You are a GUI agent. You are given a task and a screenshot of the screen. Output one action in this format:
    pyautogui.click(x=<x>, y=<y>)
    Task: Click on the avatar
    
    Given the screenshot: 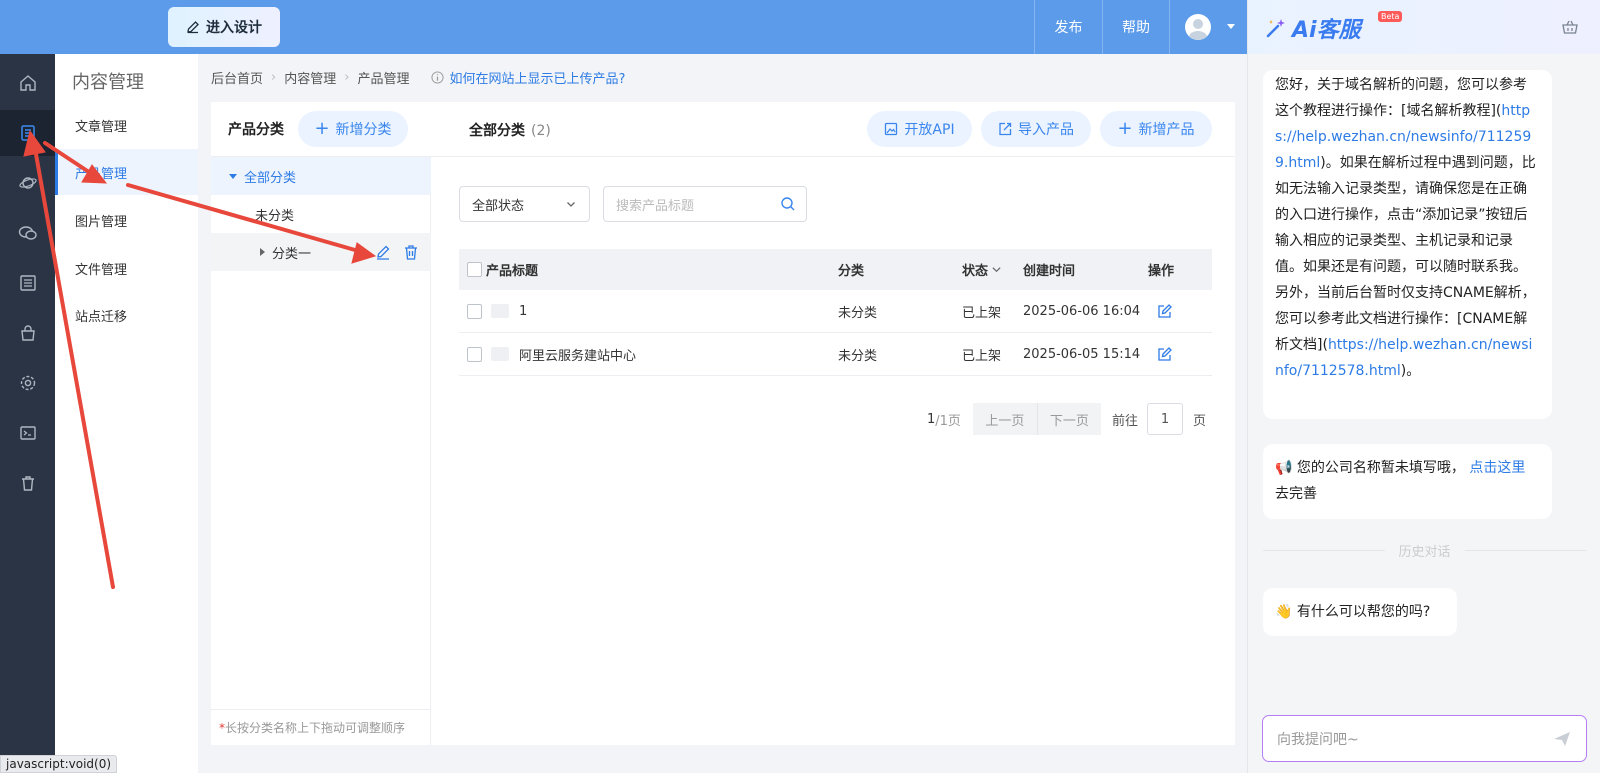 What is the action you would take?
    pyautogui.click(x=1198, y=27)
    